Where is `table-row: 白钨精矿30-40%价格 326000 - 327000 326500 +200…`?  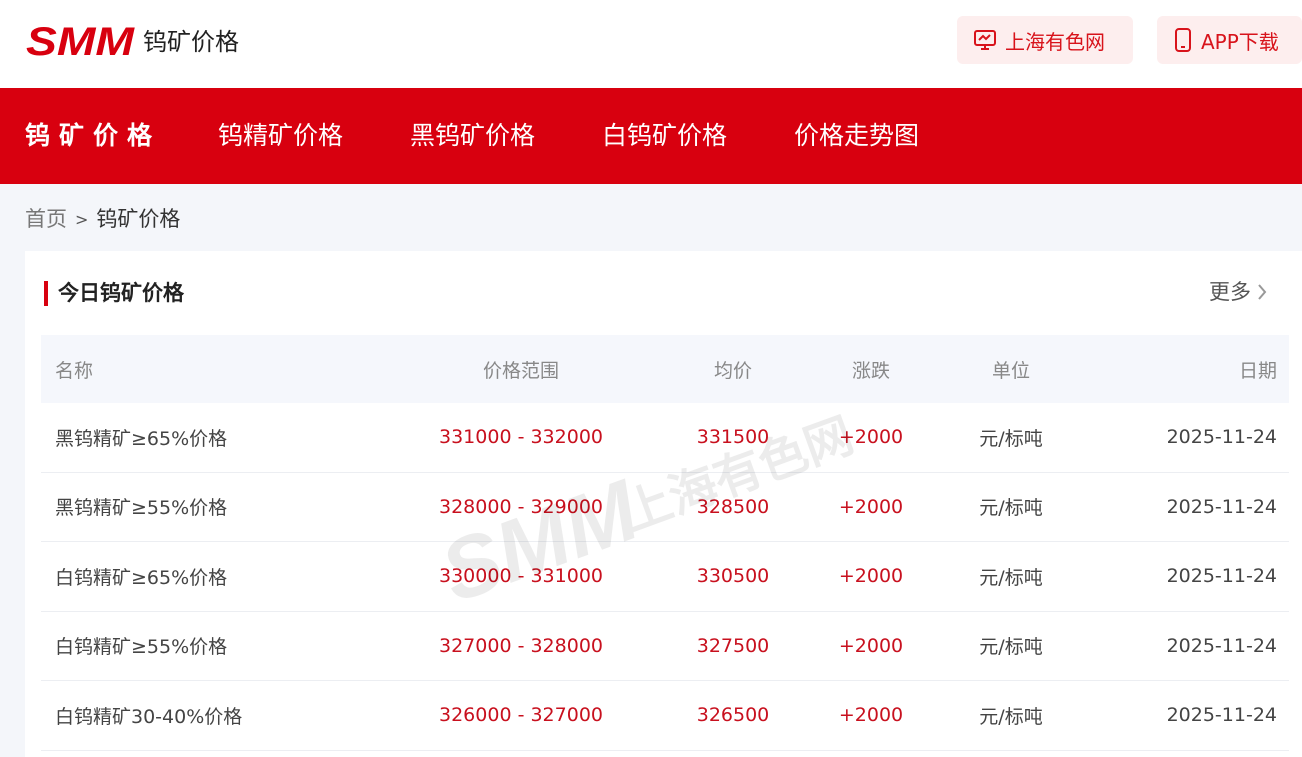
table-row: 白钨精矿30-40%价格 326000 - 327000 326500 +200… is located at coordinates (665, 716).